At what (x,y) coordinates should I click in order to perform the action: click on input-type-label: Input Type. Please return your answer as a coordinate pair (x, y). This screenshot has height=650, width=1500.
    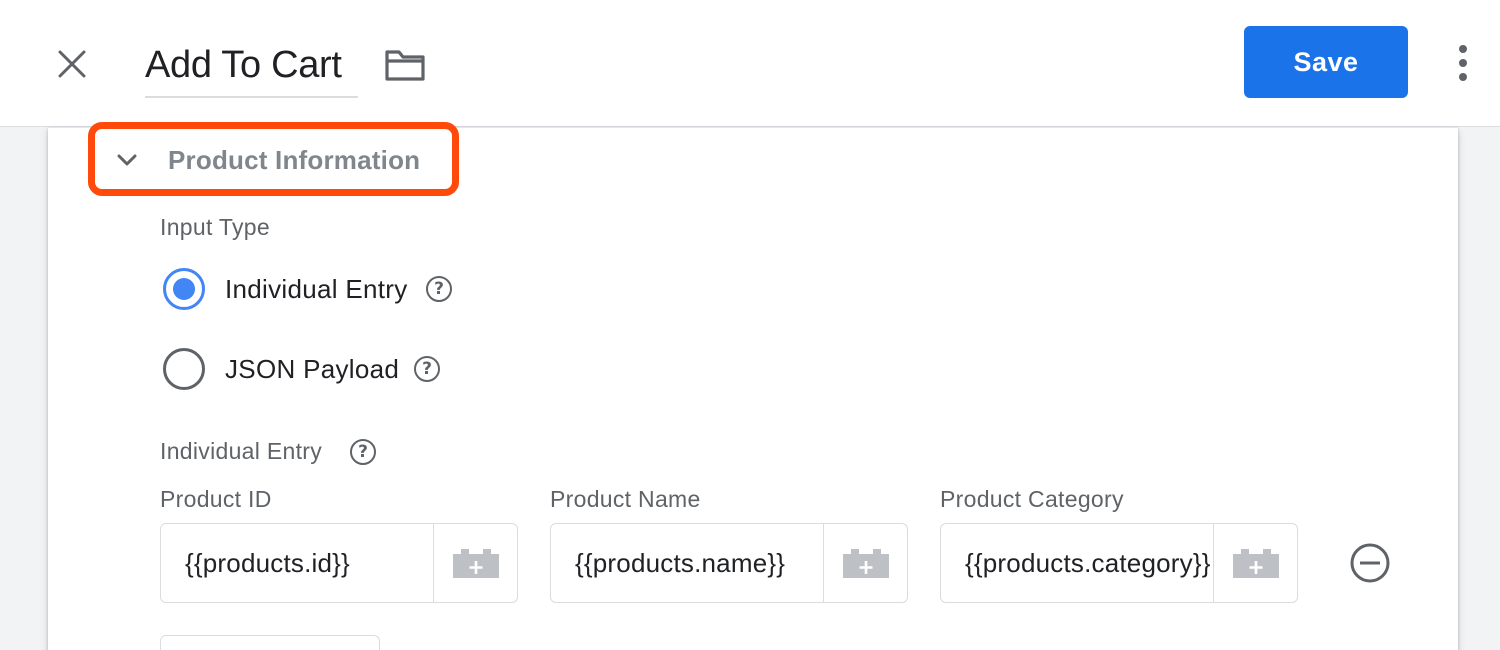
    Looking at the image, I should click on (215, 227).